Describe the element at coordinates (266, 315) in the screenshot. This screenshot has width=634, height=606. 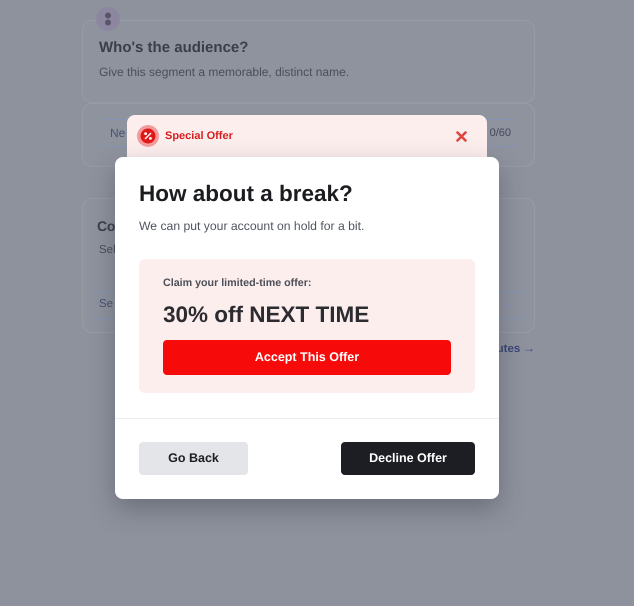
I see `offer-headline: 30% off NEXT TIME` at that location.